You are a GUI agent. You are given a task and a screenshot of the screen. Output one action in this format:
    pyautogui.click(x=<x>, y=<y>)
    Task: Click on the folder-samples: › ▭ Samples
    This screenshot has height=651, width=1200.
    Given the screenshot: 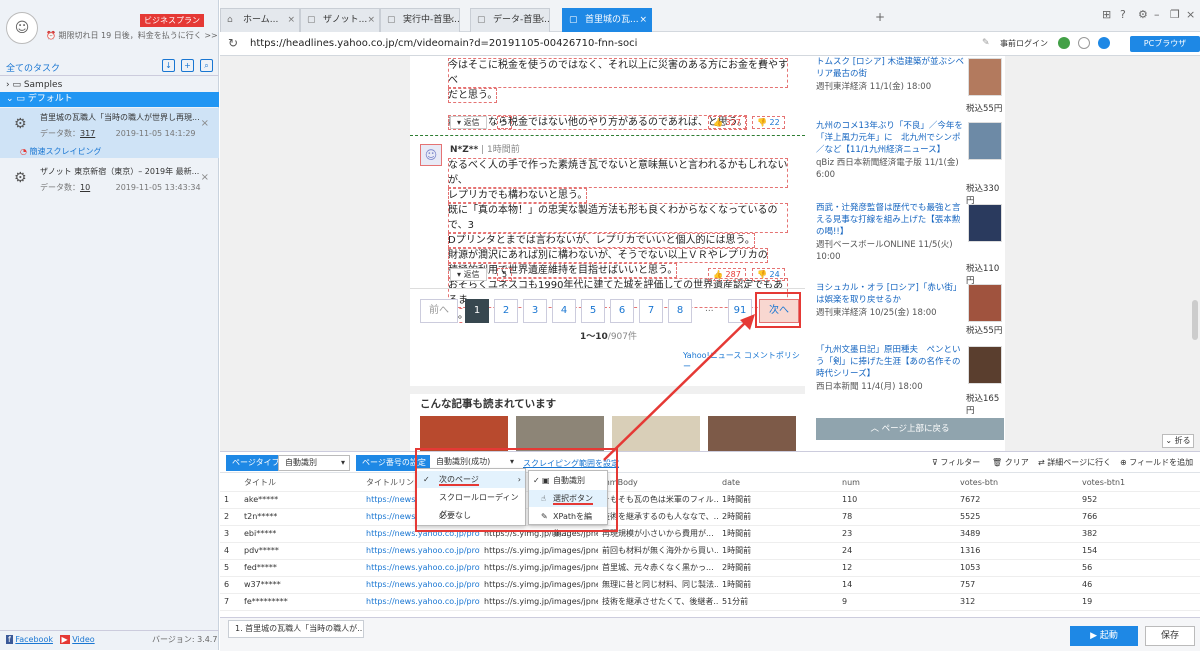 What is the action you would take?
    pyautogui.click(x=109, y=85)
    